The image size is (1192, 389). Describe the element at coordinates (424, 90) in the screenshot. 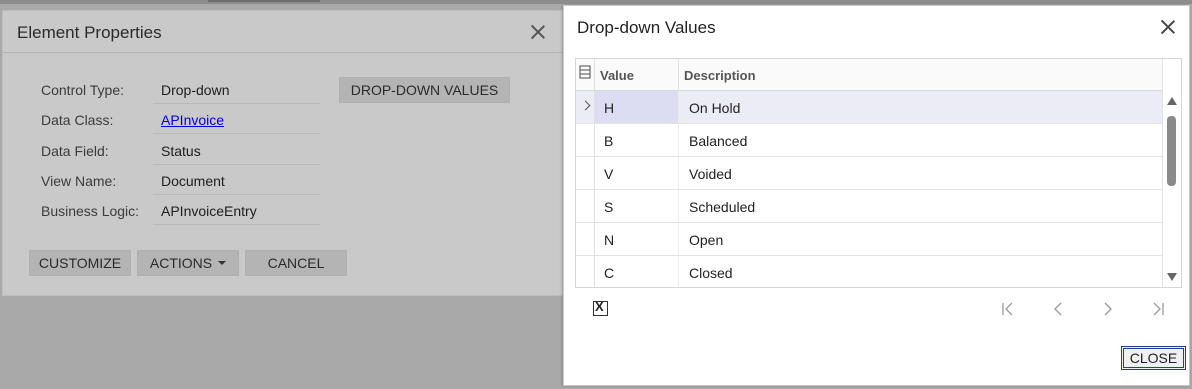

I see `drop-down-values-button: DROP-DOWN VALUES` at that location.